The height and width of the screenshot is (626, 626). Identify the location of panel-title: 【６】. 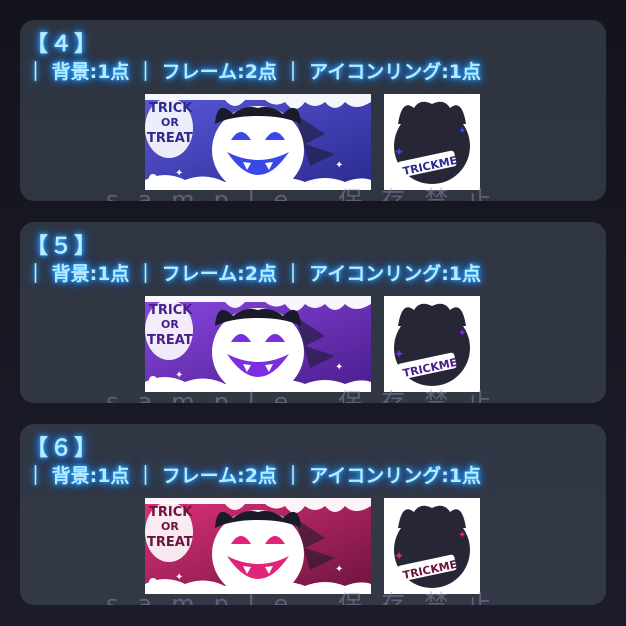
(62, 448).